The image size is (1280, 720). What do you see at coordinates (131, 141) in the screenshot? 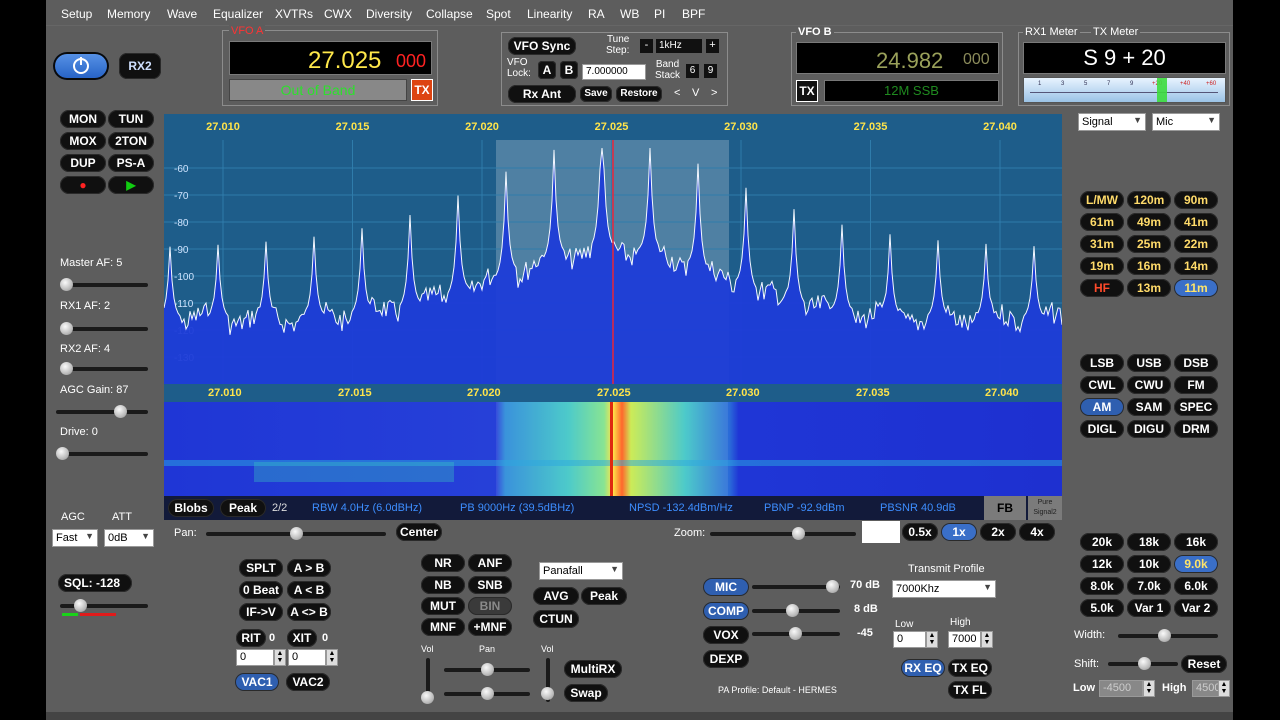
I see `2ton-button: 2TON` at bounding box center [131, 141].